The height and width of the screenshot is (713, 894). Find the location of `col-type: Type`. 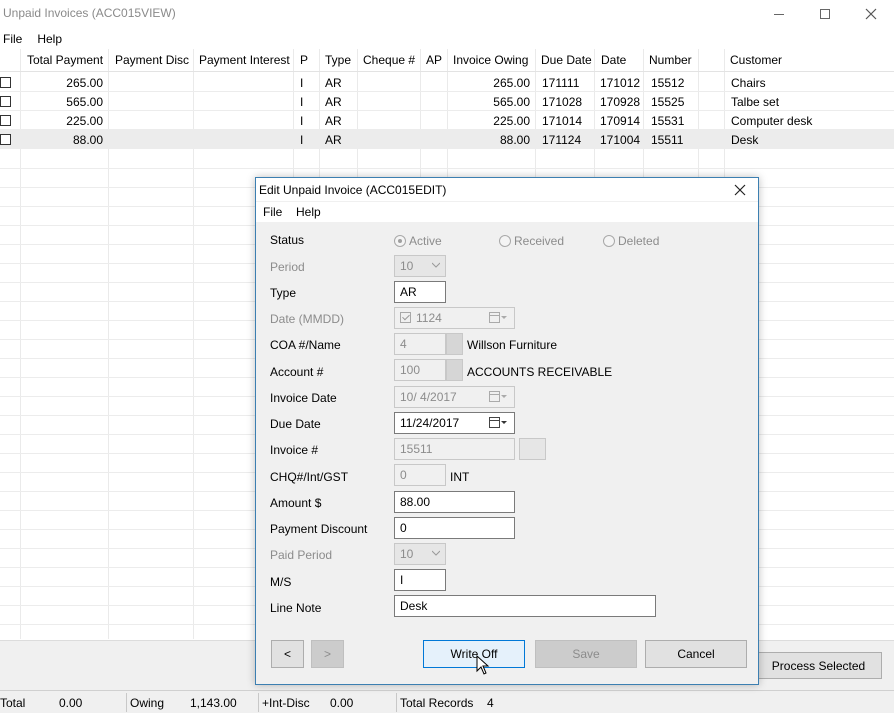

col-type: Type is located at coordinates (338, 60).